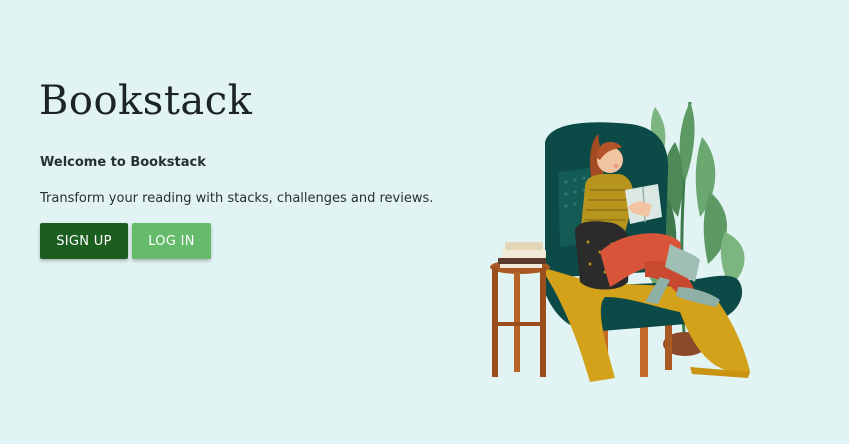 The image size is (849, 444). I want to click on welcome-heading: Welcome to Bookstack, so click(123, 162).